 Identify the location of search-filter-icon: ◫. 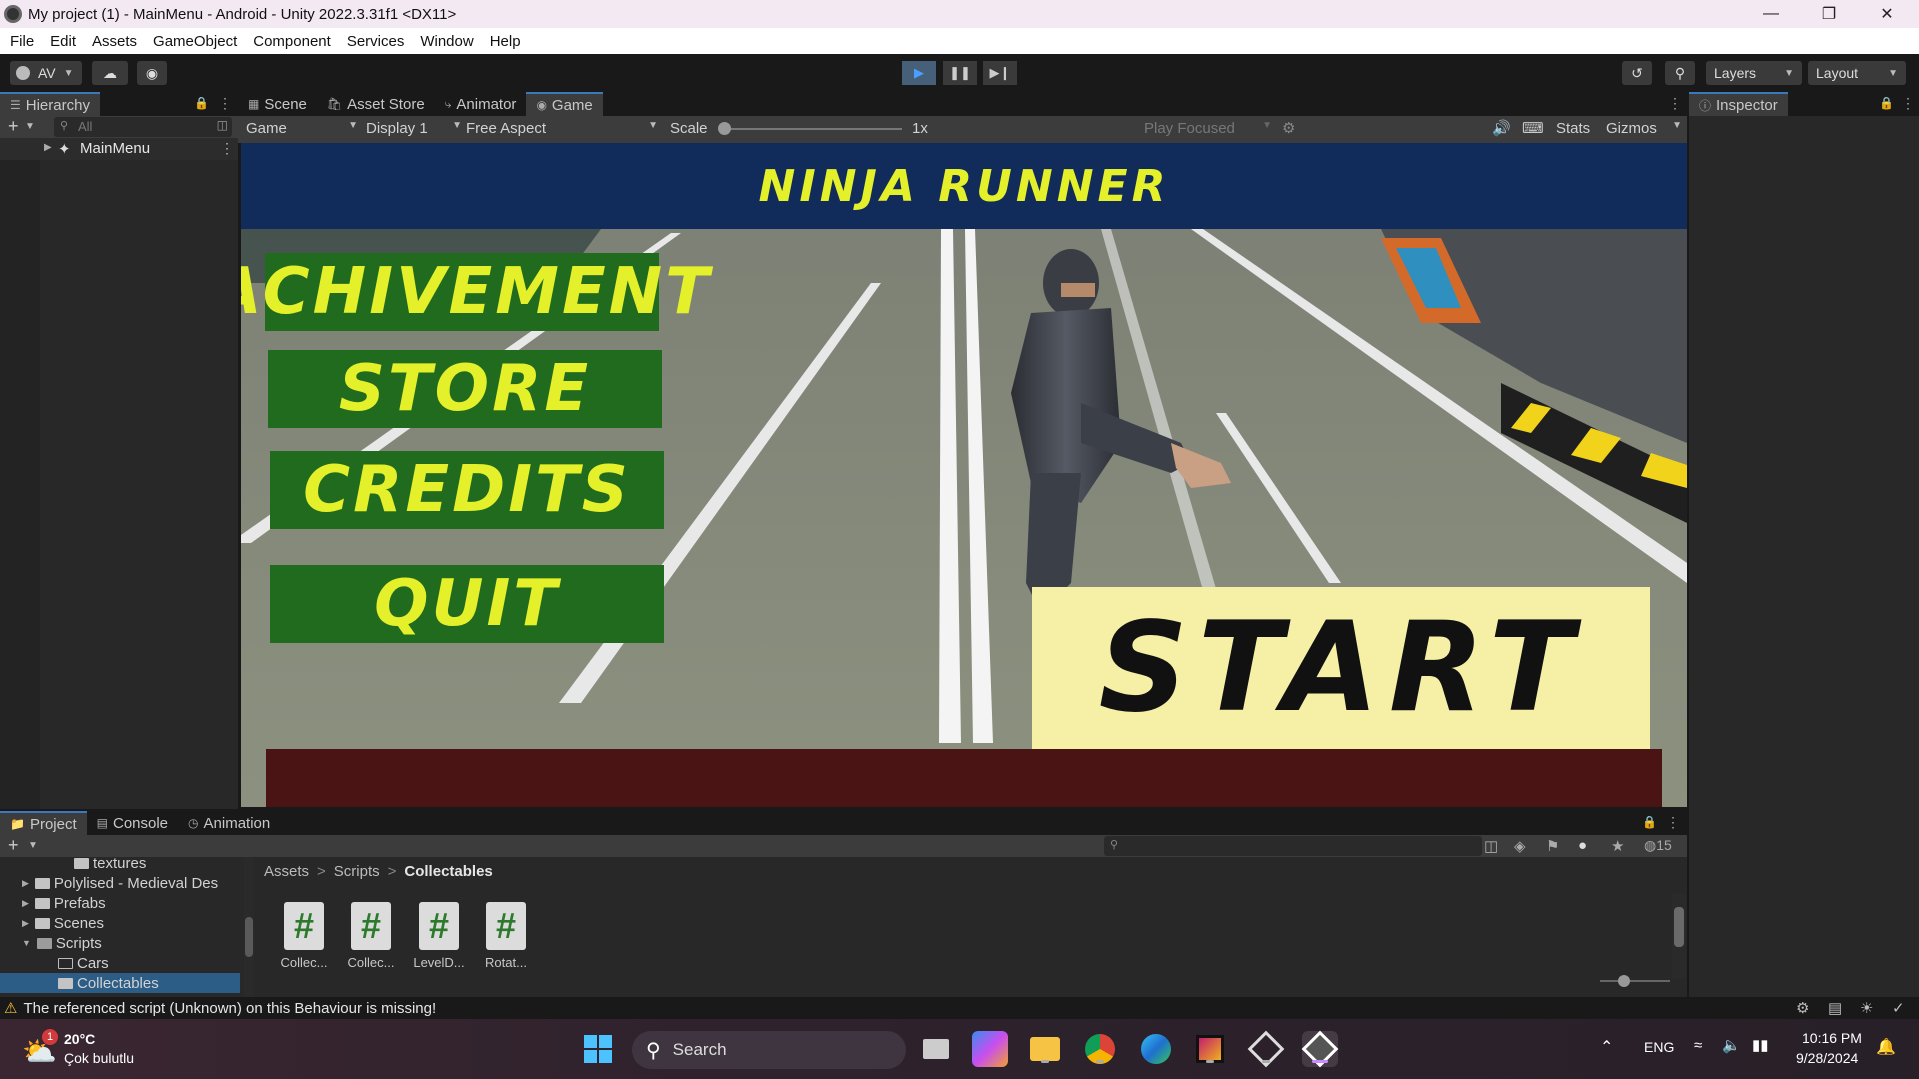
(1491, 846).